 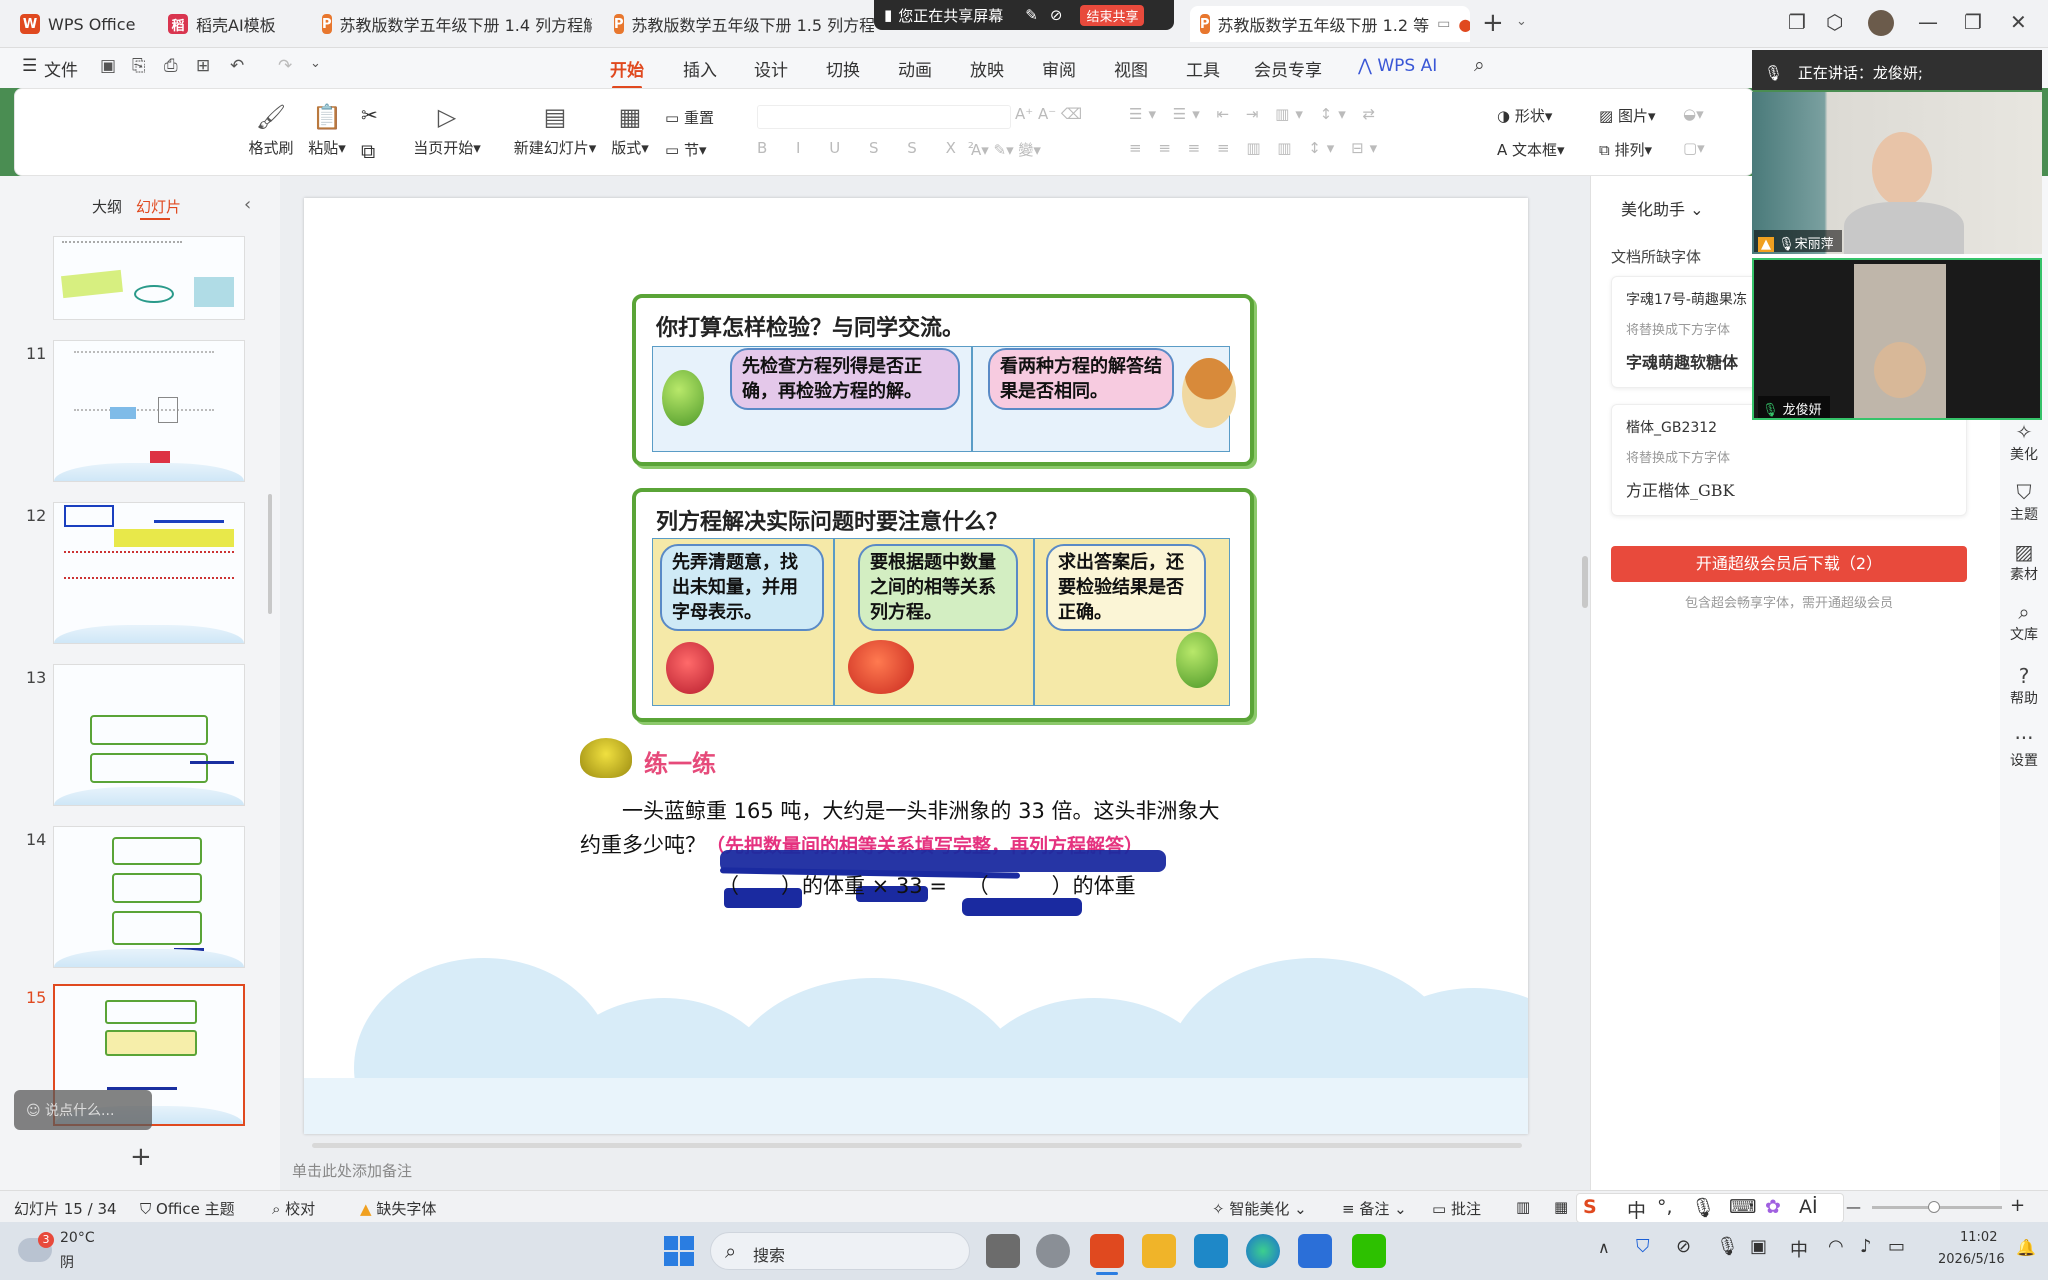 What do you see at coordinates (1897, 173) in the screenshot?
I see `video-tile-1: ▲ 🎙宋丽萍` at bounding box center [1897, 173].